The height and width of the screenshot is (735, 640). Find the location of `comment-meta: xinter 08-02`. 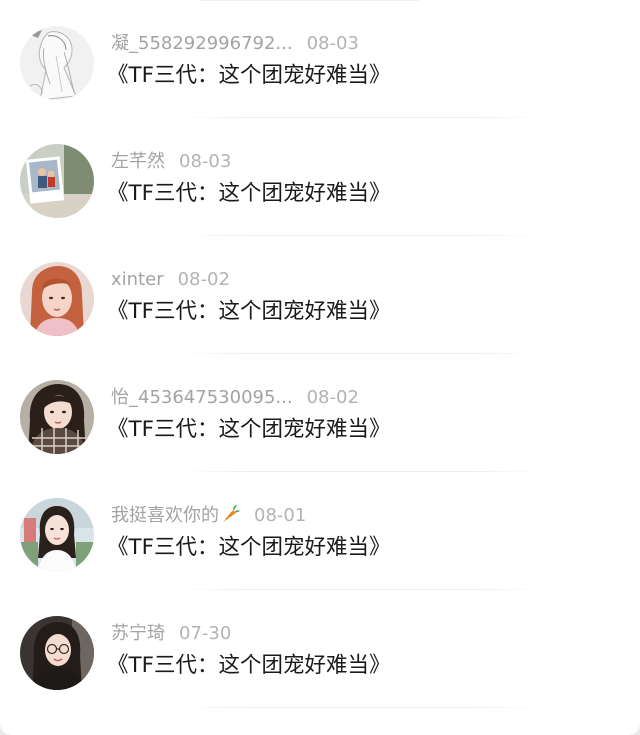

comment-meta: xinter 08-02 is located at coordinates (170, 280).